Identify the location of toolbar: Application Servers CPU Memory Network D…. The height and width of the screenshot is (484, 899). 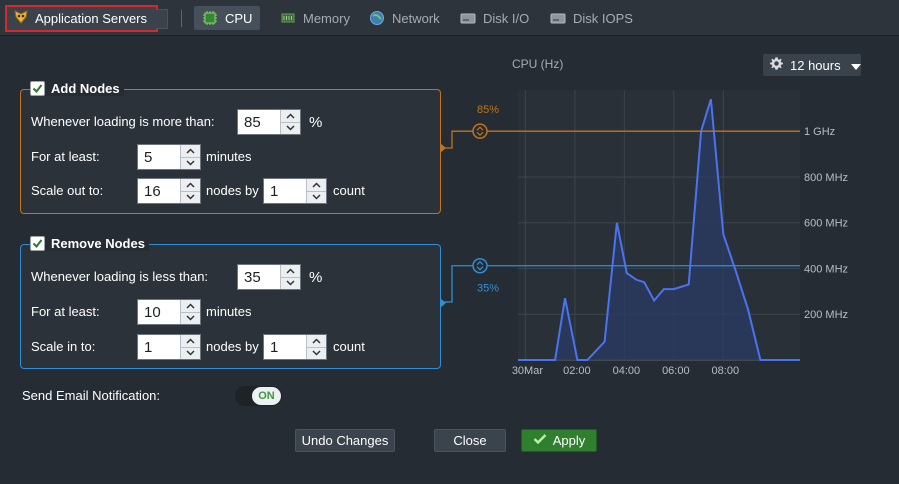
(449, 18).